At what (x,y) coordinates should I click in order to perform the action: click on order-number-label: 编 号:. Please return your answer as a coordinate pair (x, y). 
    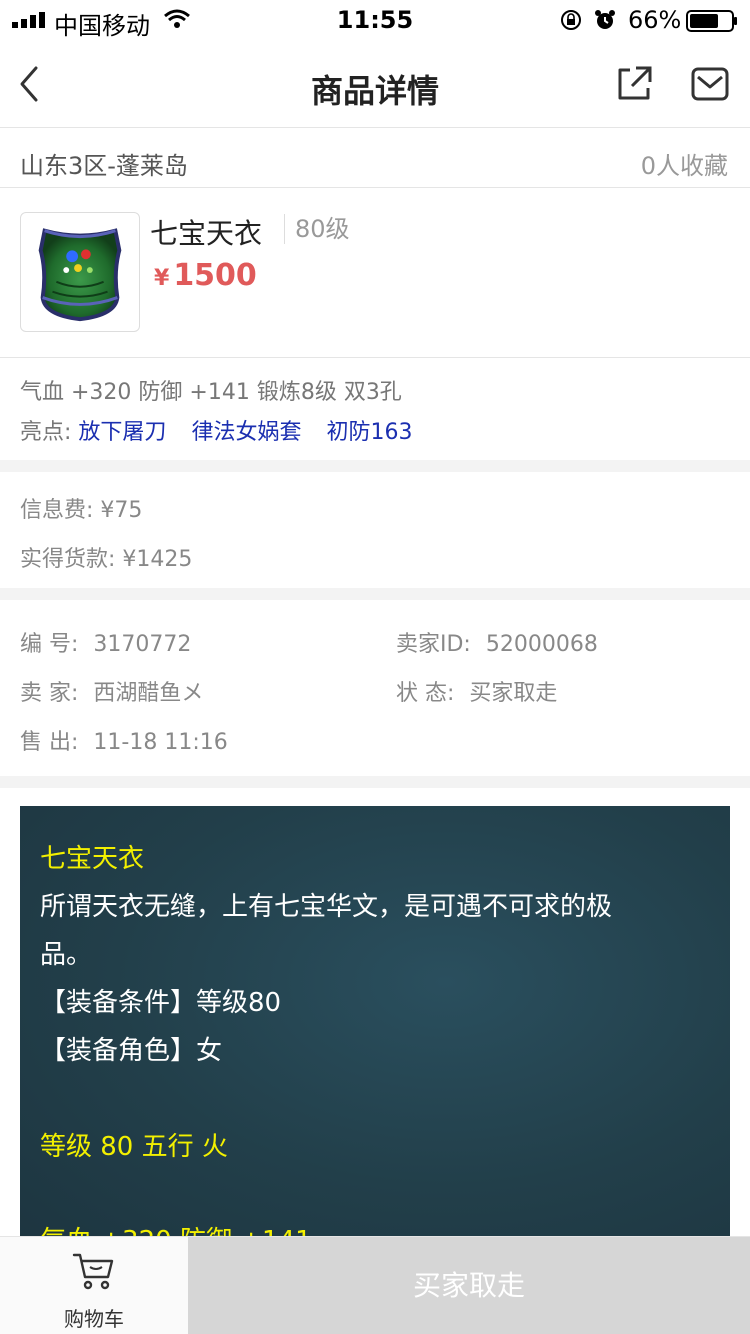
    Looking at the image, I should click on (49, 644).